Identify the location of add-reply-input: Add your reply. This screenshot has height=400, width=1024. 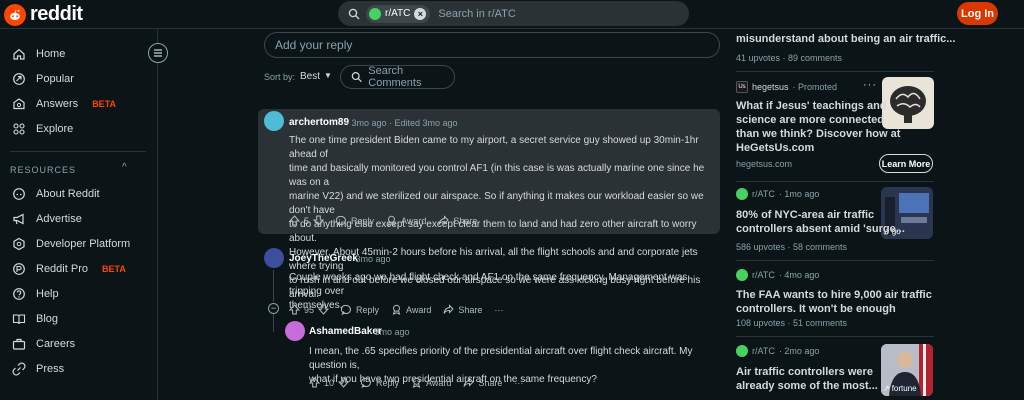
(492, 45).